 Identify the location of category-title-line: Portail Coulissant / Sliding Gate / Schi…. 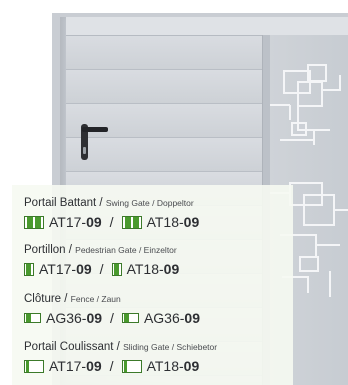
(120, 347).